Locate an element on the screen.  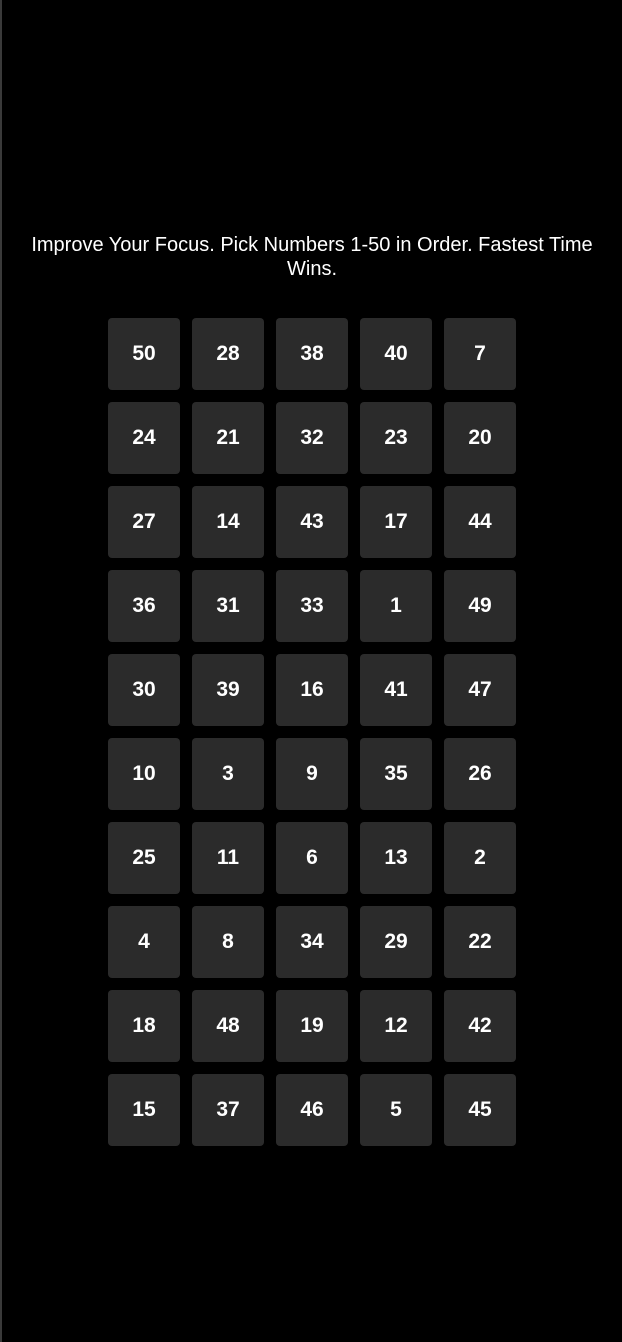
number-tile: 49 is located at coordinates (480, 606).